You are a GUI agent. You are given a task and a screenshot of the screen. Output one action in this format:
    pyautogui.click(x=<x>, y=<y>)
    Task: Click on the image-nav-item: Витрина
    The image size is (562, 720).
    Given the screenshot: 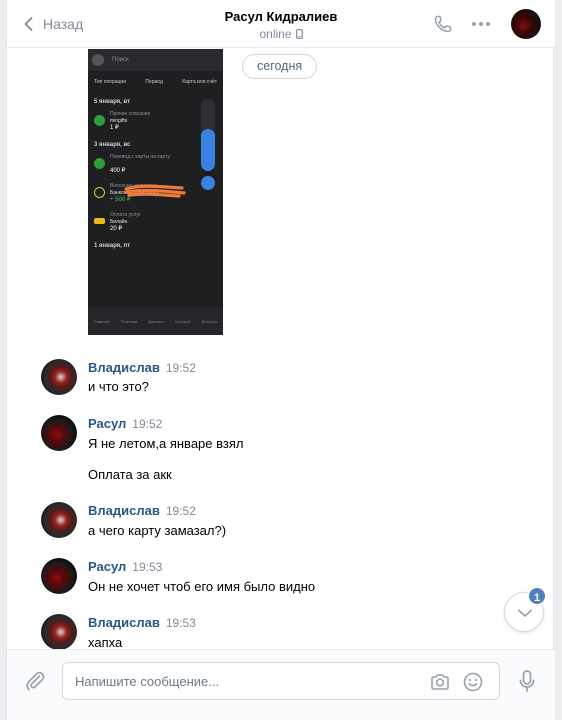 What is the action you would take?
    pyautogui.click(x=209, y=321)
    